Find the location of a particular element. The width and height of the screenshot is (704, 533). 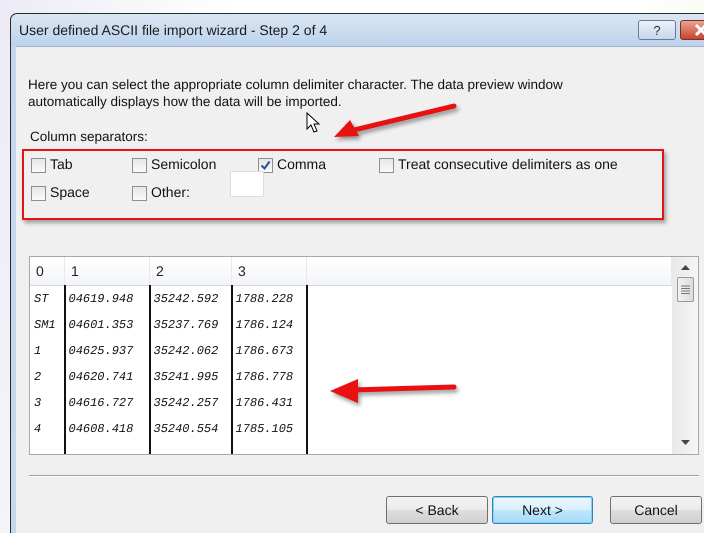

table-cell: SM1 is located at coordinates (47, 325).